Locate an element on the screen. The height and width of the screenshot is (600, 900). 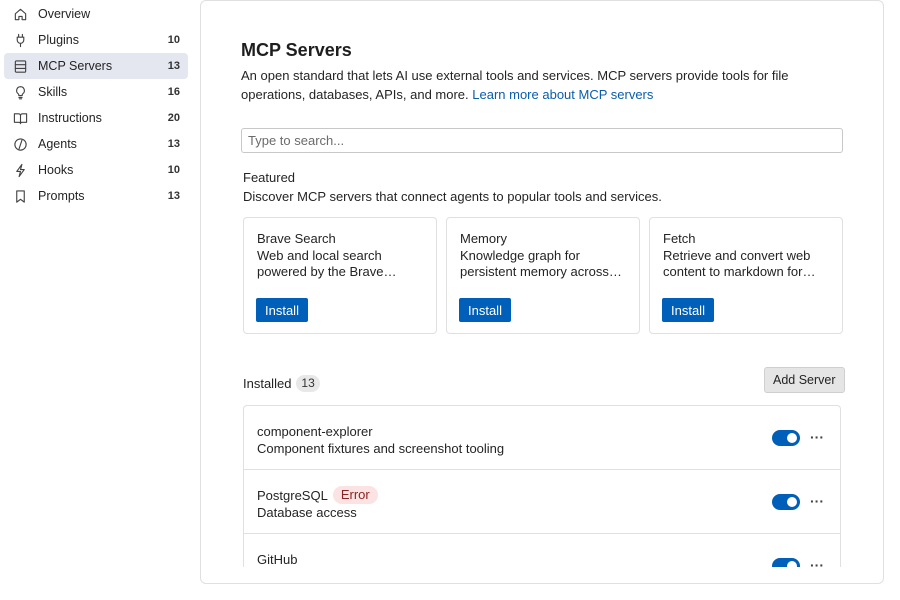
card-title: Memory is located at coordinates (483, 238).